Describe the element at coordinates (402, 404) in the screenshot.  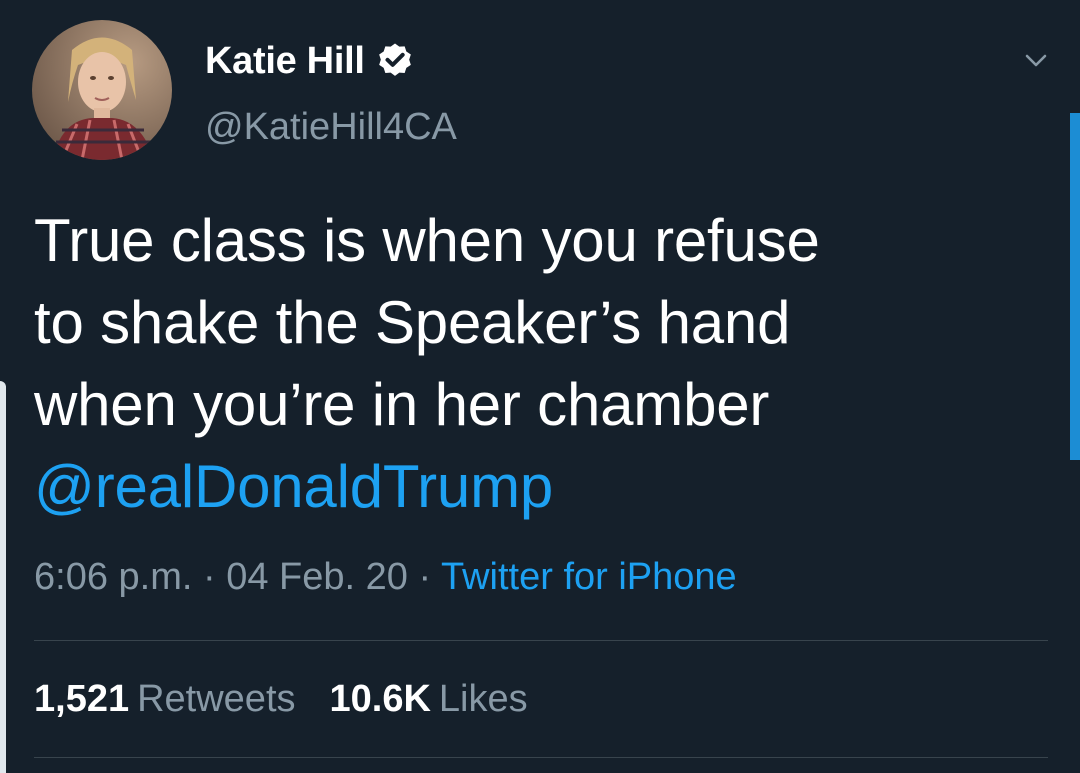
I see `tweet-text-line: when you’re in her chamber` at that location.